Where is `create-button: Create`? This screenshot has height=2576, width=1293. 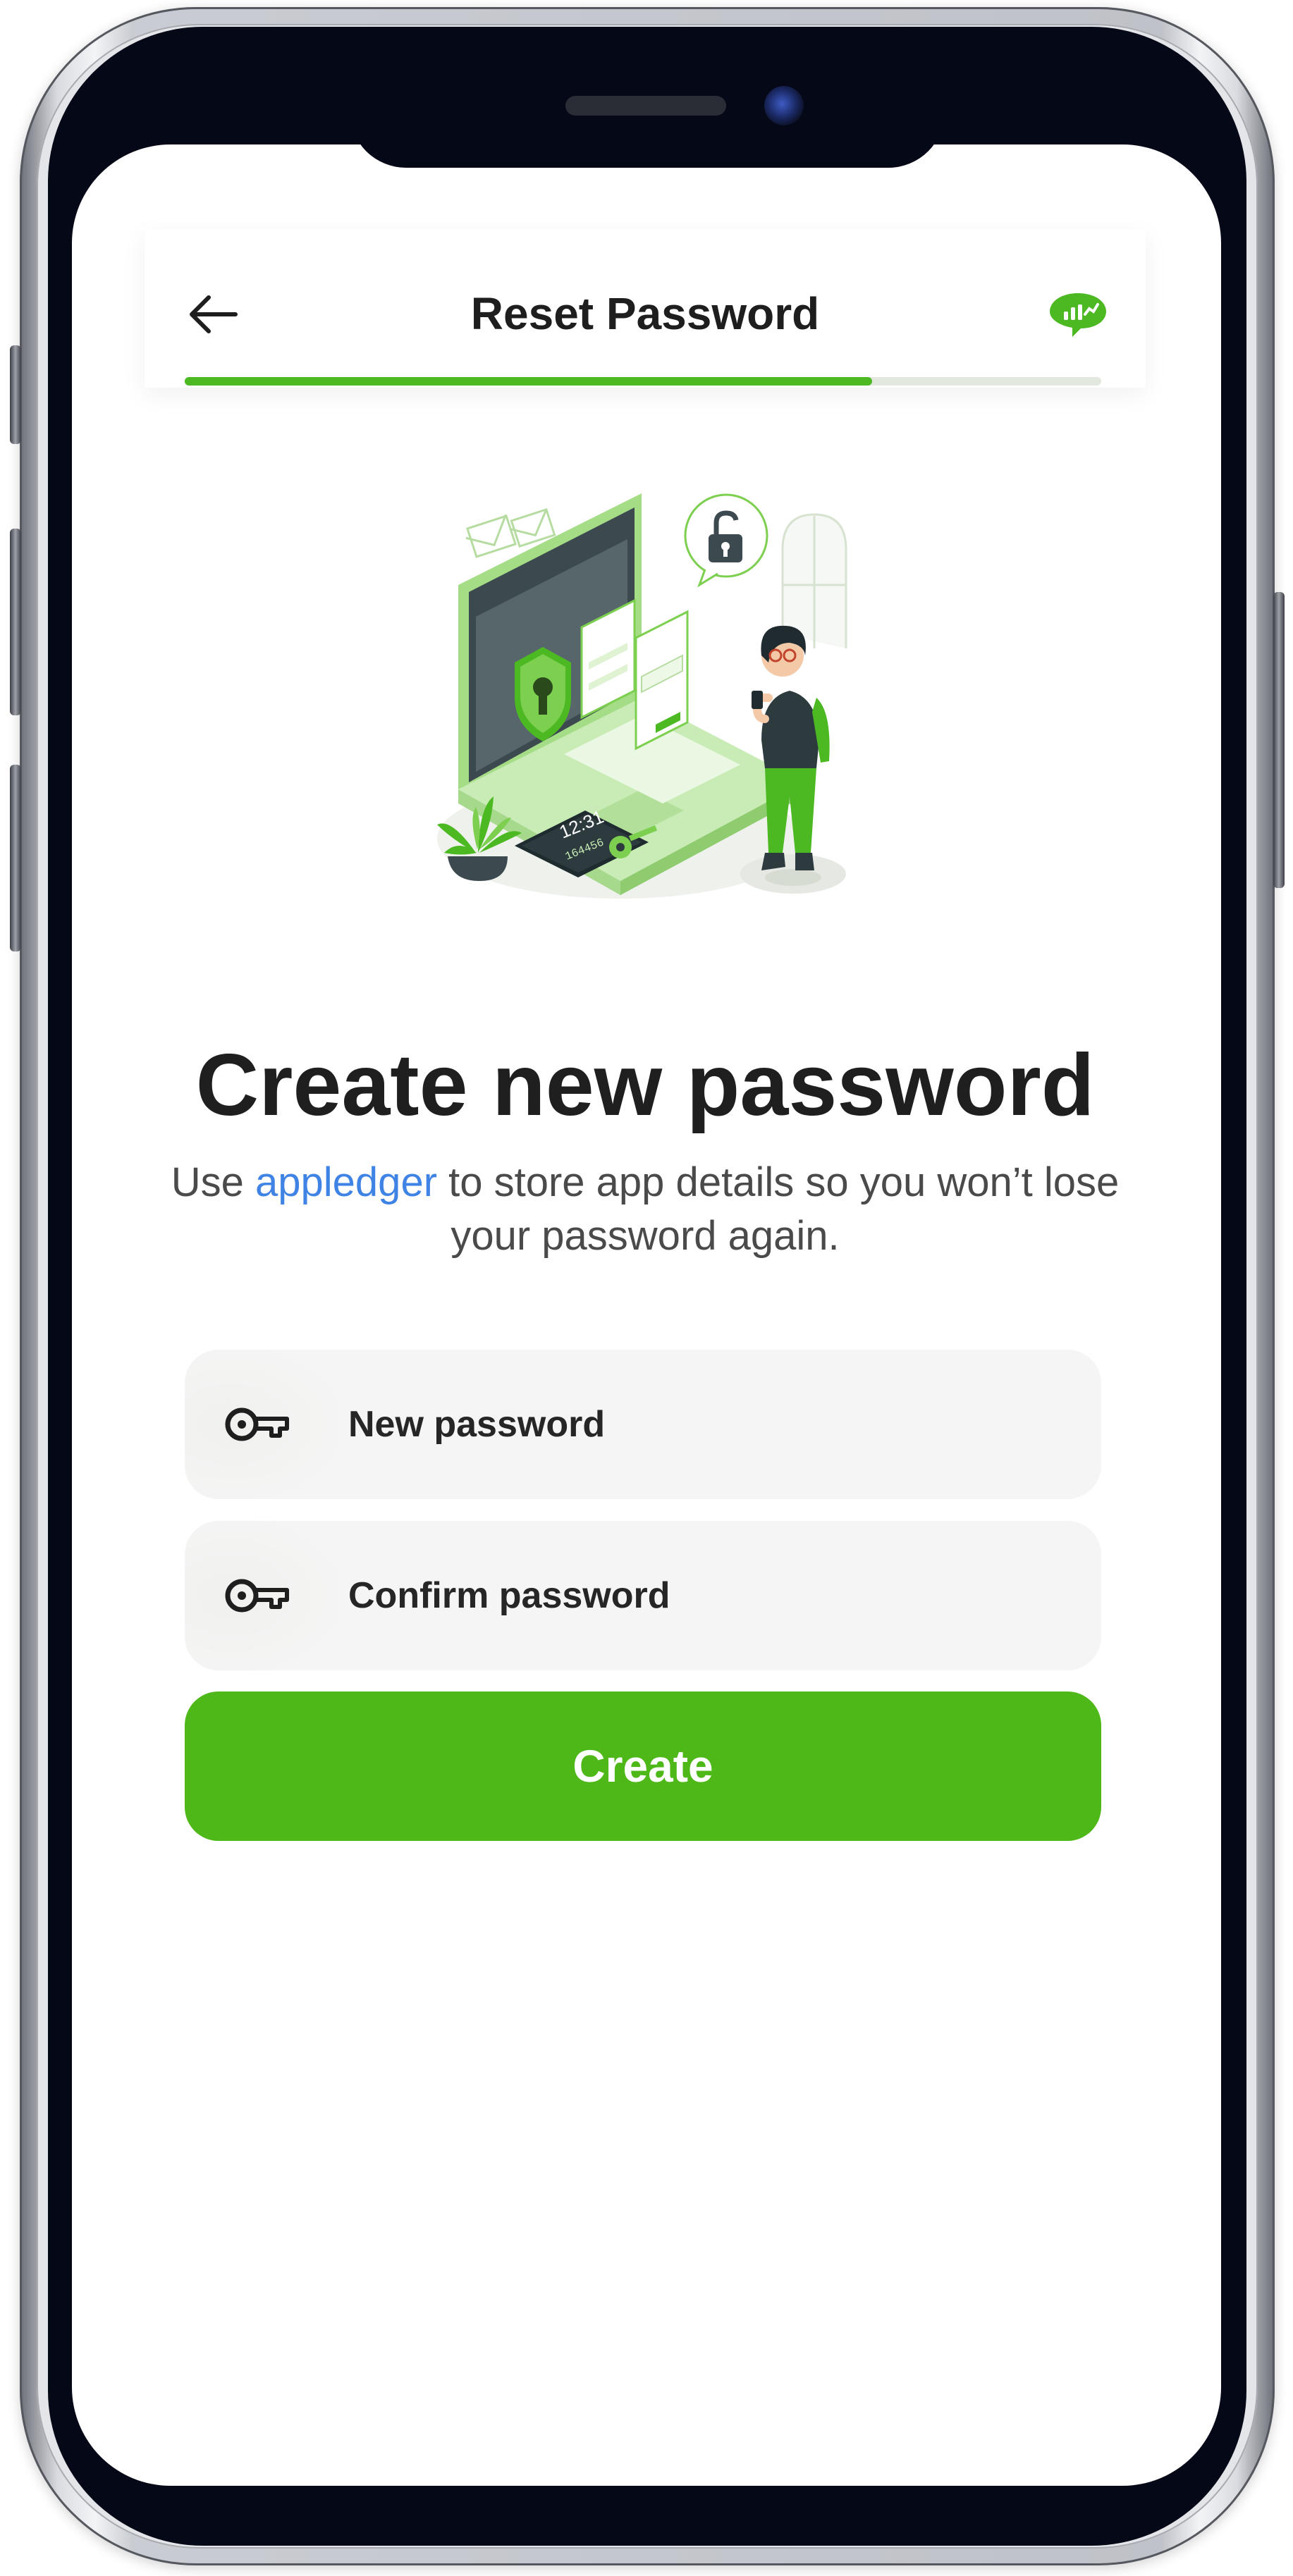
create-button: Create is located at coordinates (643, 1766).